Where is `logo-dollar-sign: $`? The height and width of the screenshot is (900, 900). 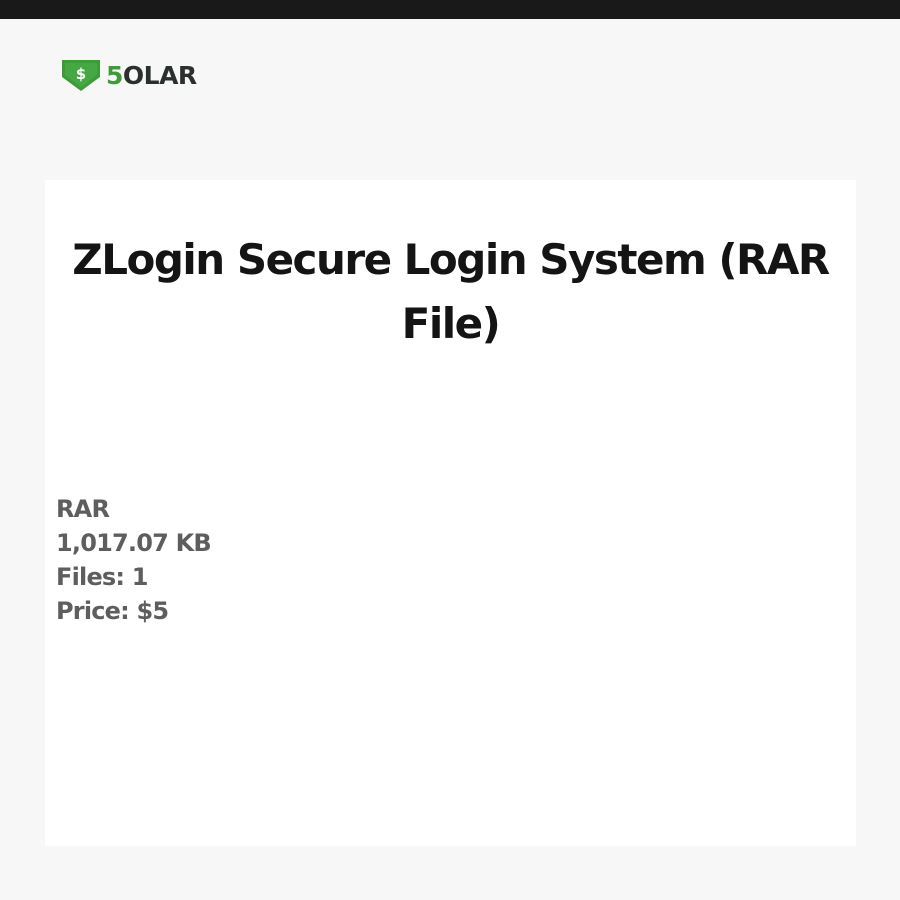 logo-dollar-sign: $ is located at coordinates (81, 74).